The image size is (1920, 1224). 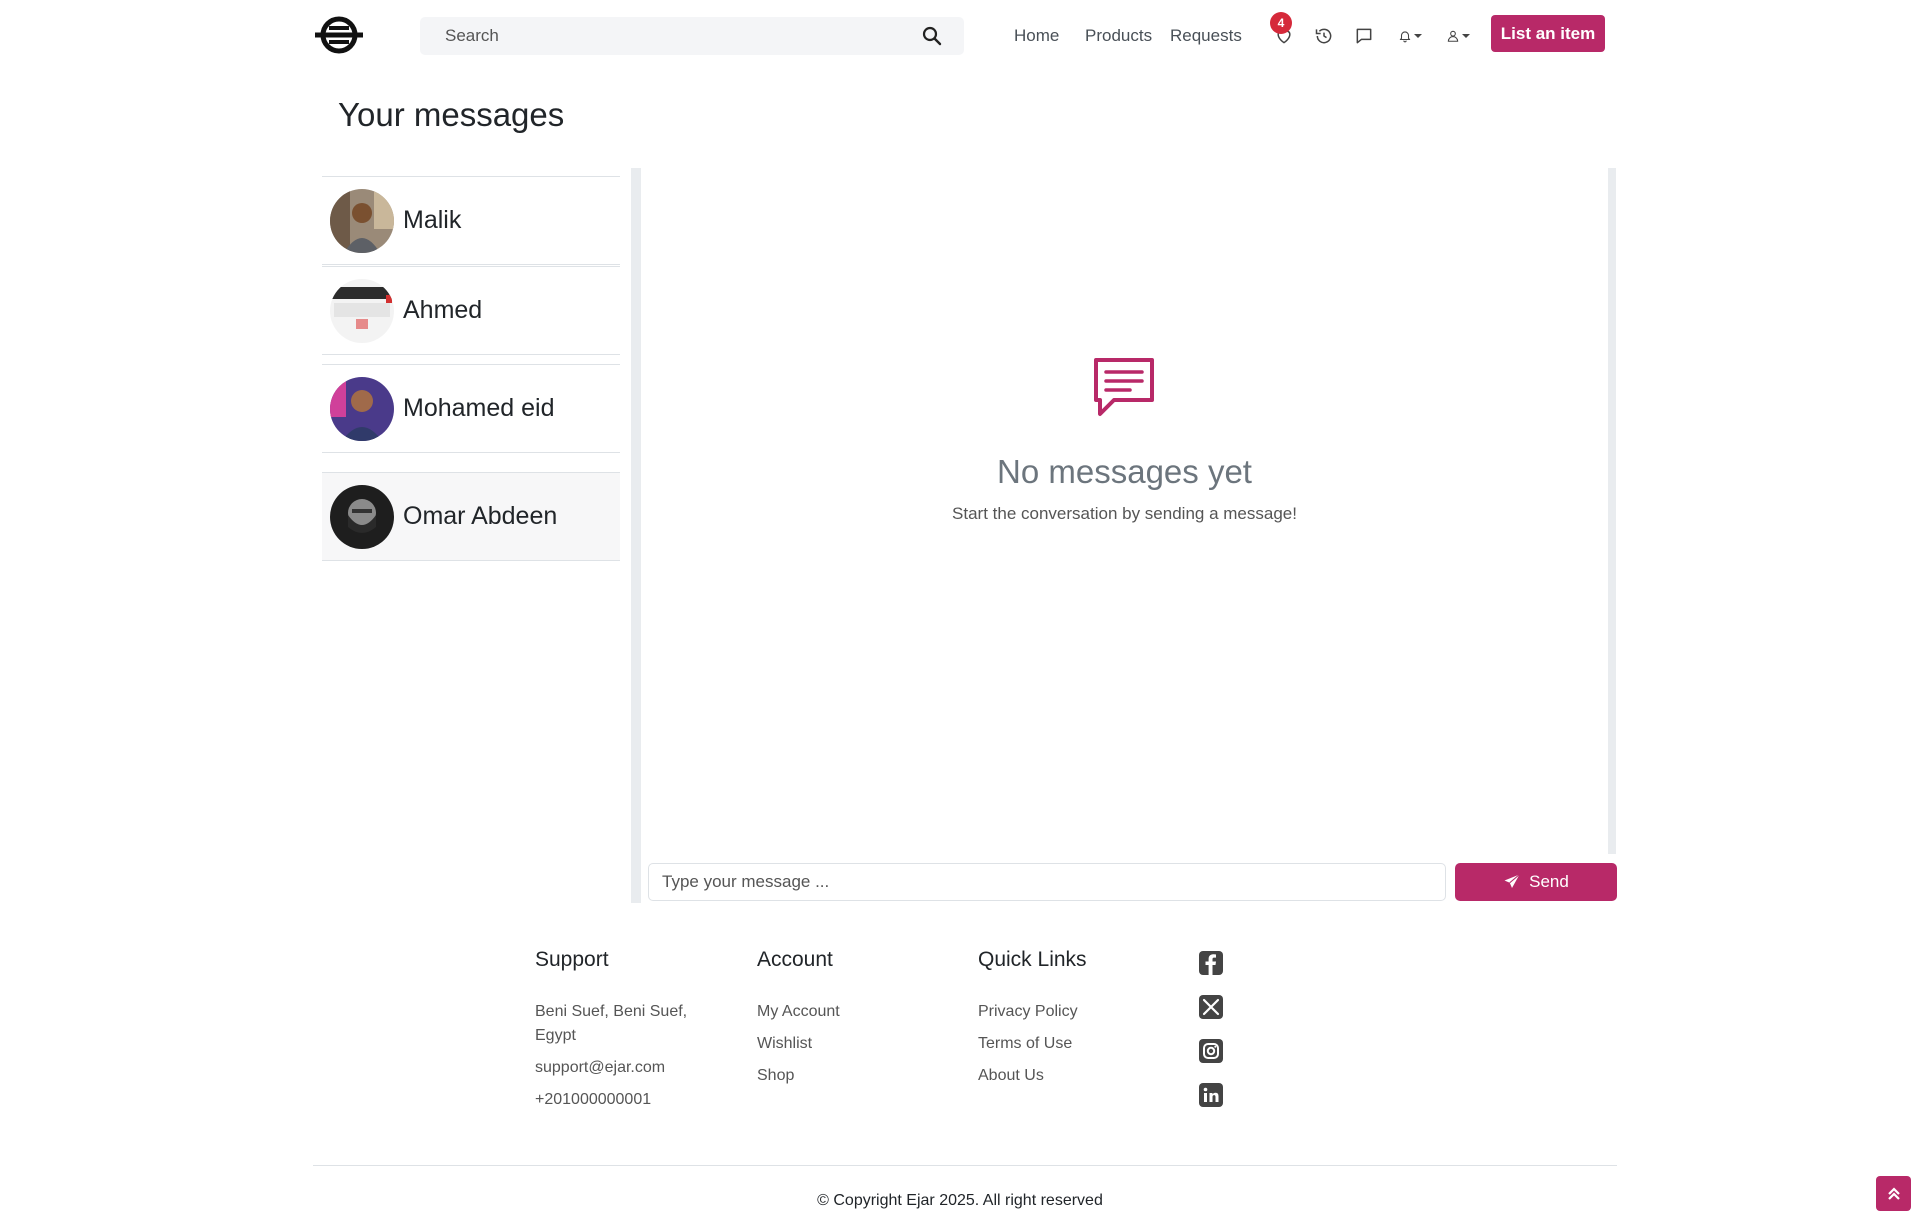 I want to click on messages-button, so click(x=1366, y=36).